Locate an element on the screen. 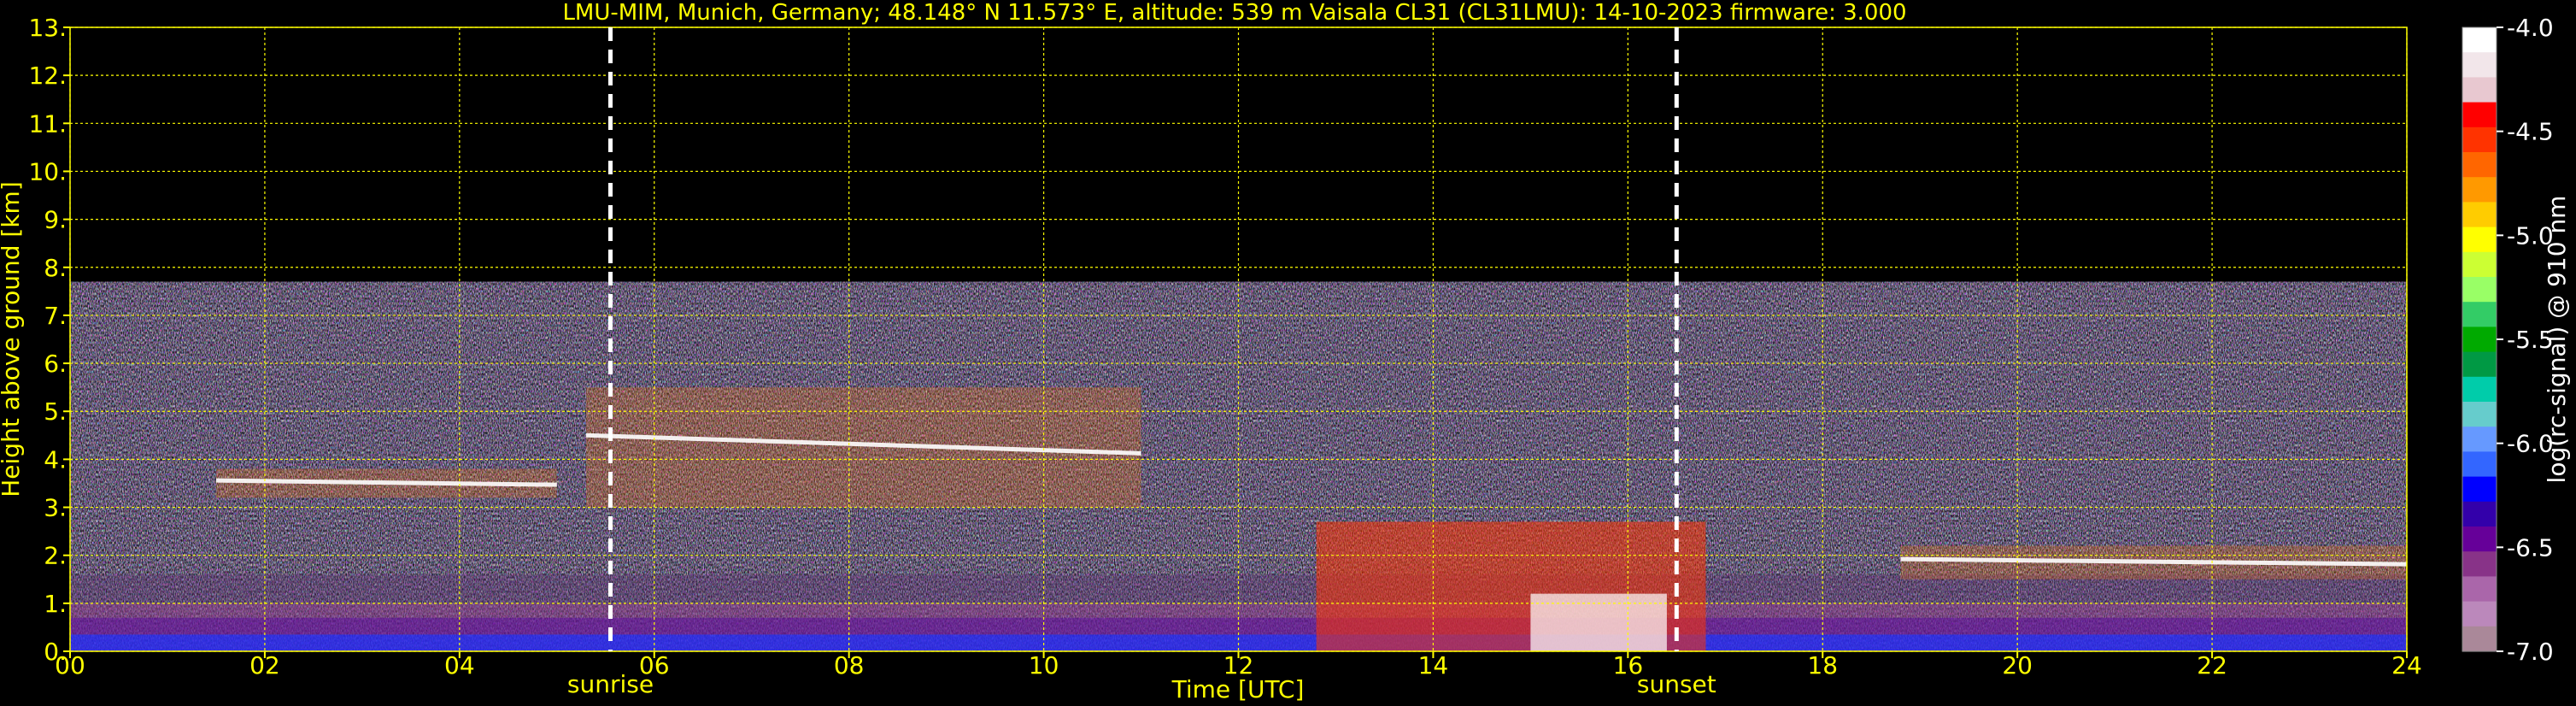  x-tick-label: 08 is located at coordinates (849, 665).